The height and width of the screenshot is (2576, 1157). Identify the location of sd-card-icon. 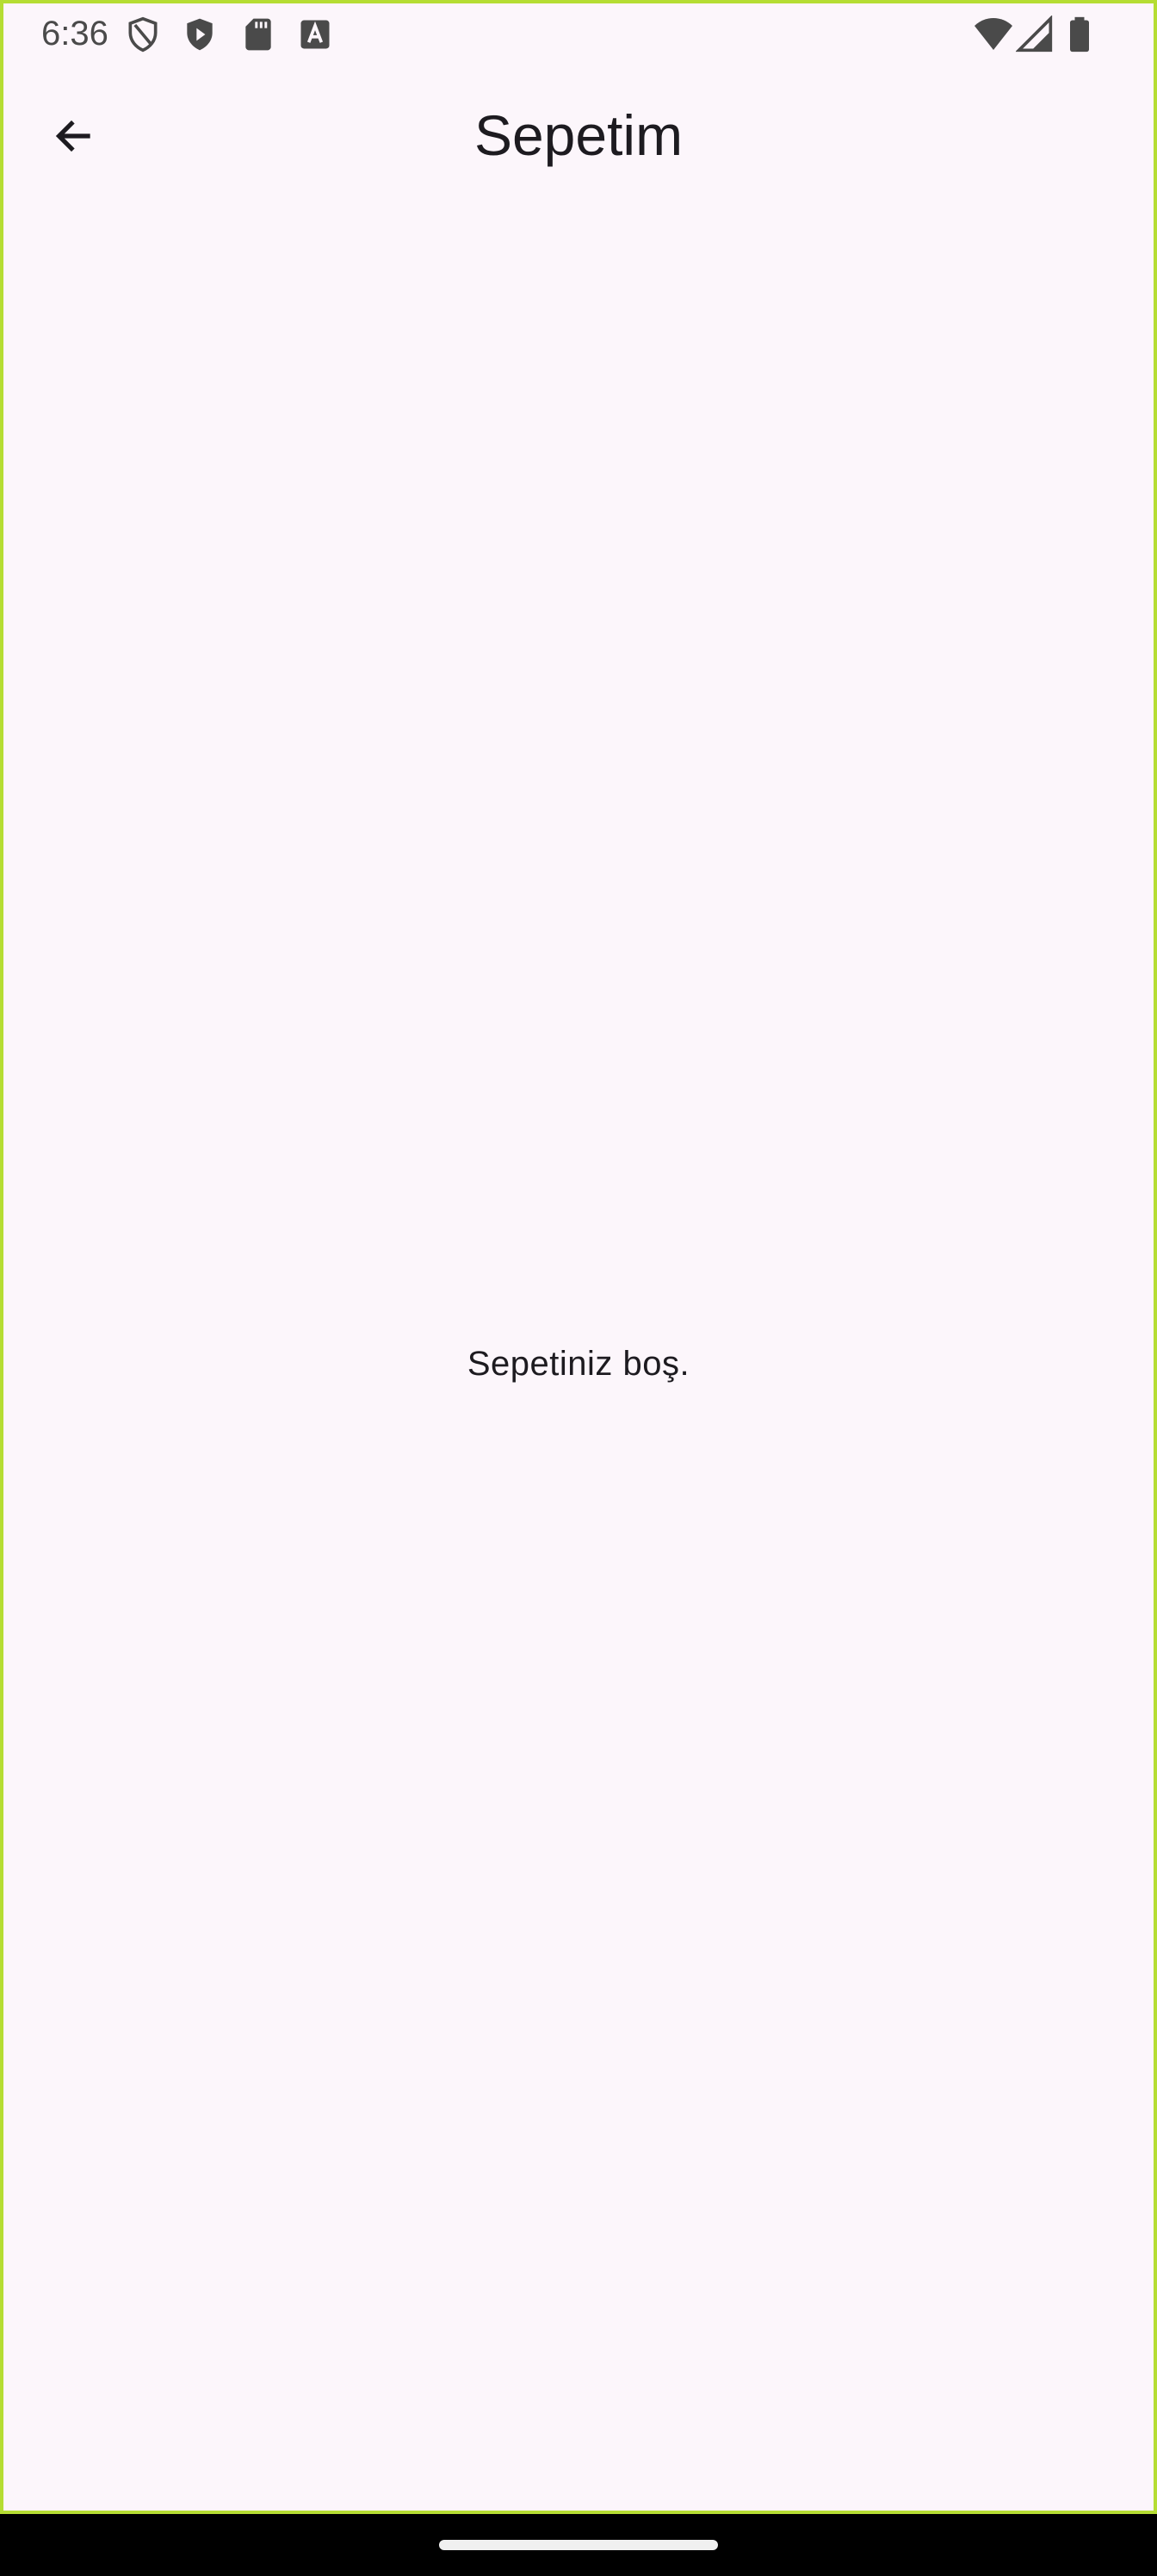
(258, 34).